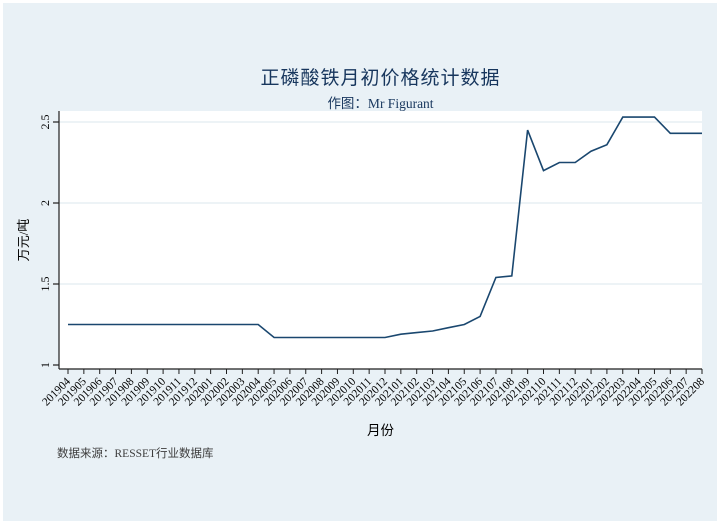 Image resolution: width=720 pixels, height=524 pixels. I want to click on y-tick-label: 2, so click(45, 203).